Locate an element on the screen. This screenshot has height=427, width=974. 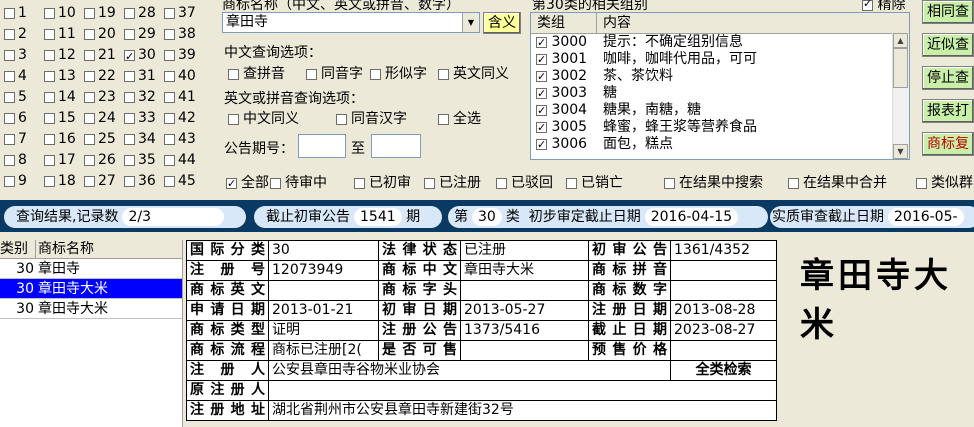
related-row: 3003 糖 is located at coordinates (720, 93).